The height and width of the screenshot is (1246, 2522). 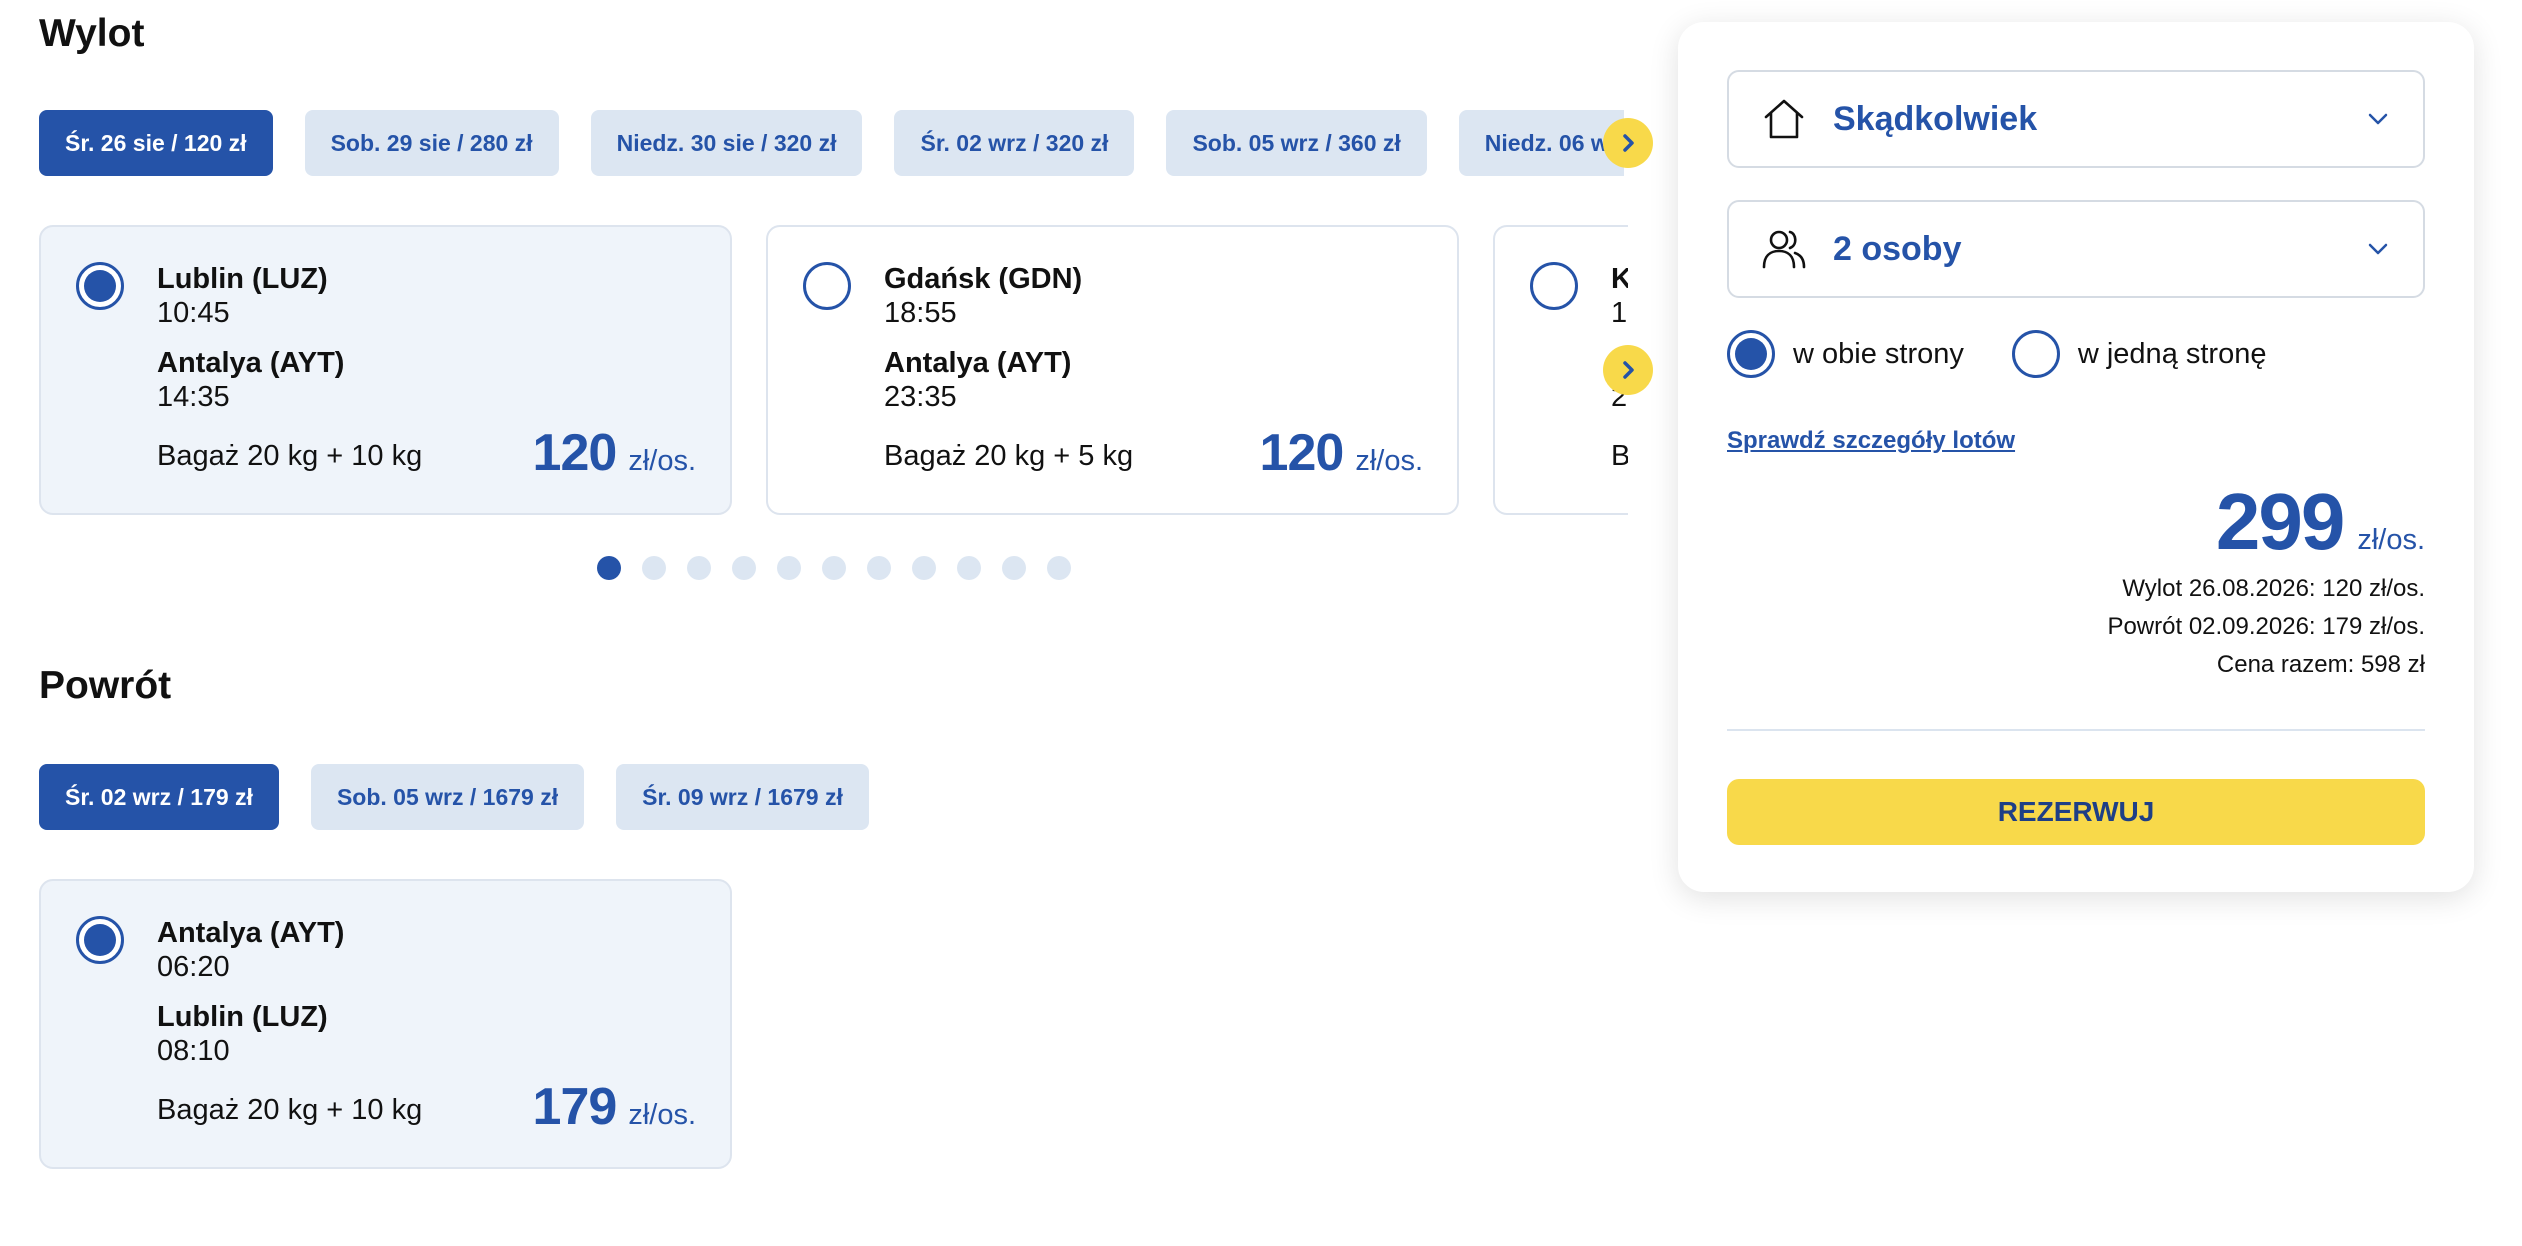 I want to click on departure-date-tab: Śr. 26 sie / 120 zł, so click(x=156, y=143).